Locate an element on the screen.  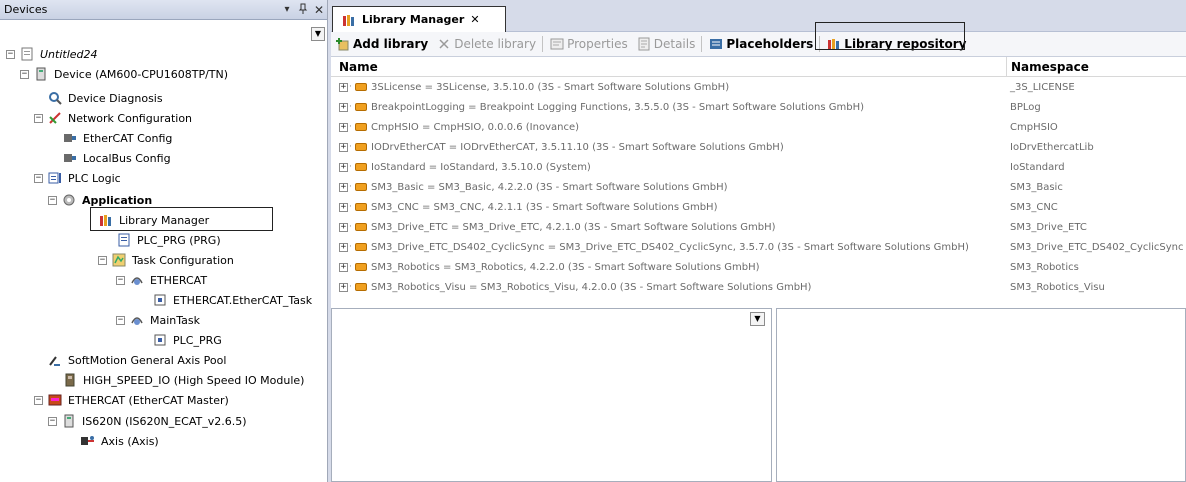
tree-item-label: PLC Logic is located at coordinates (94, 178).